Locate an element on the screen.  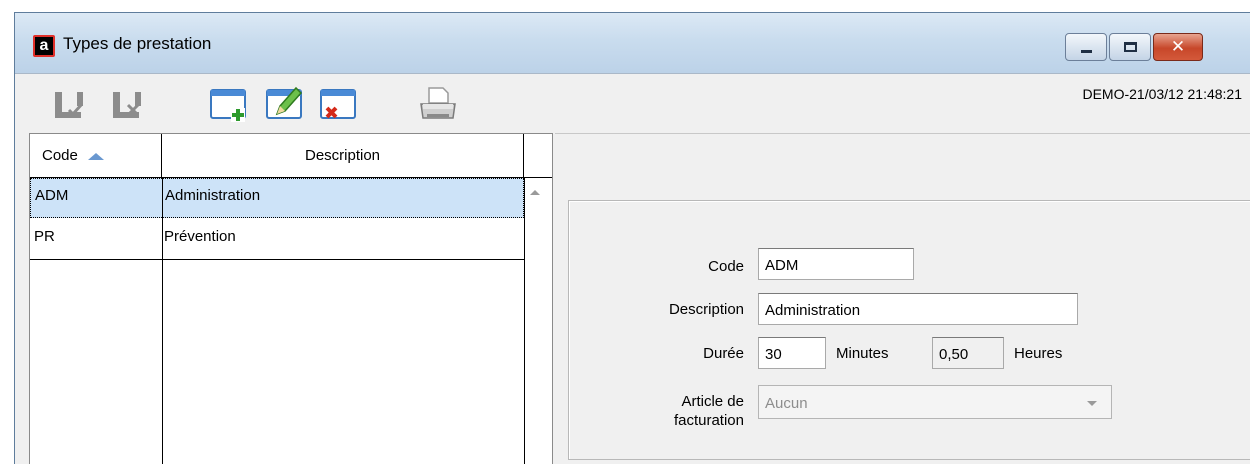
save-cancel-icon is located at coordinates (127, 105).